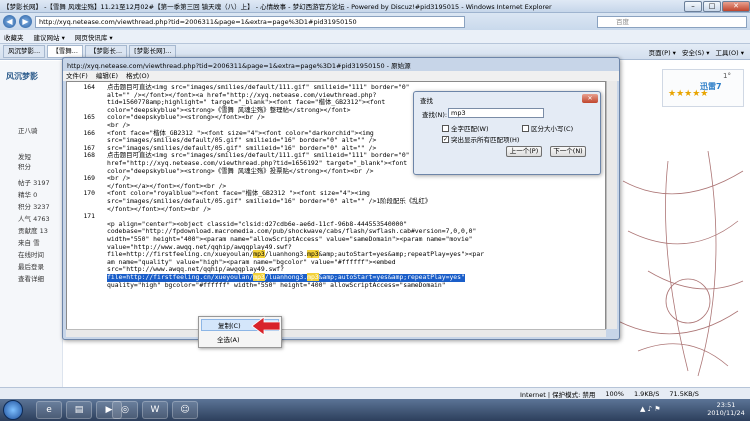 This screenshot has width=750, height=421. Describe the element at coordinates (568, 151) in the screenshot. I see `find-next-button: 下一个(N)` at that location.